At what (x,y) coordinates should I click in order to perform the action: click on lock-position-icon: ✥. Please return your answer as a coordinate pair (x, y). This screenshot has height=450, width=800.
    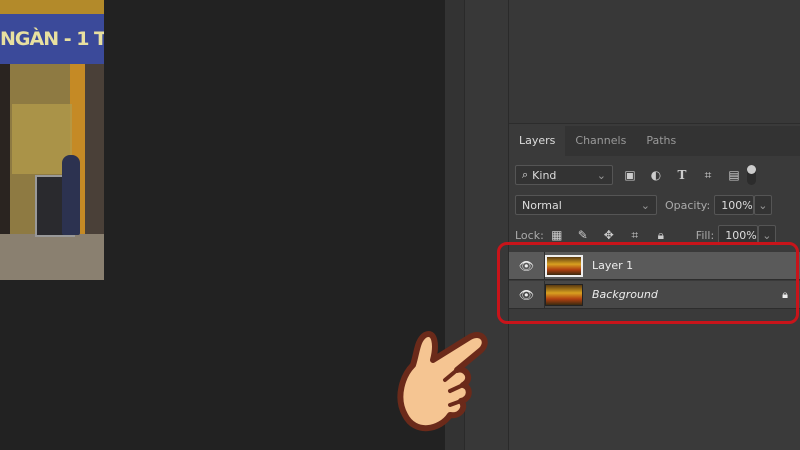
    Looking at the image, I should click on (609, 235).